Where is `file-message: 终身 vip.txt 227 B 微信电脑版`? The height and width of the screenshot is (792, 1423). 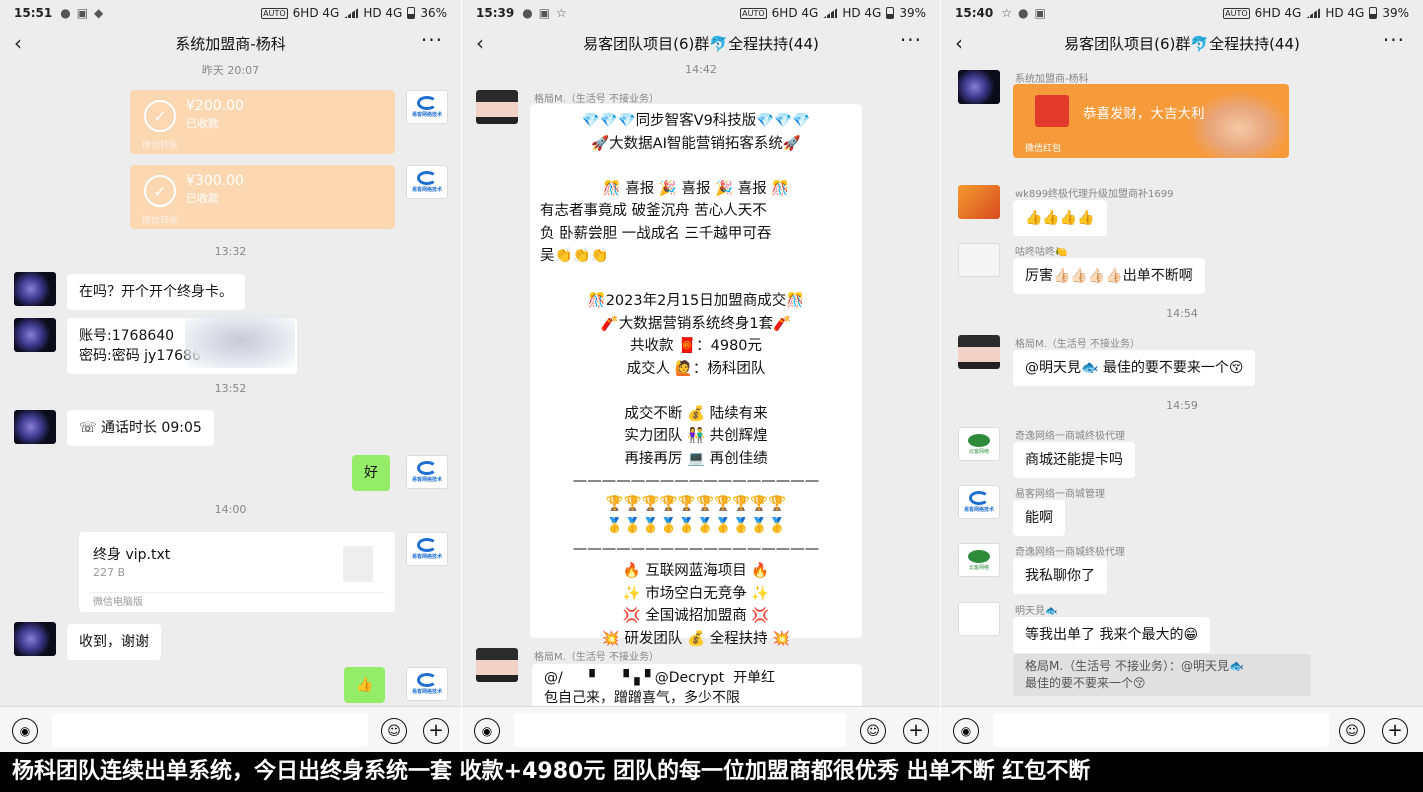 file-message: 终身 vip.txt 227 B 微信电脑版 is located at coordinates (237, 572).